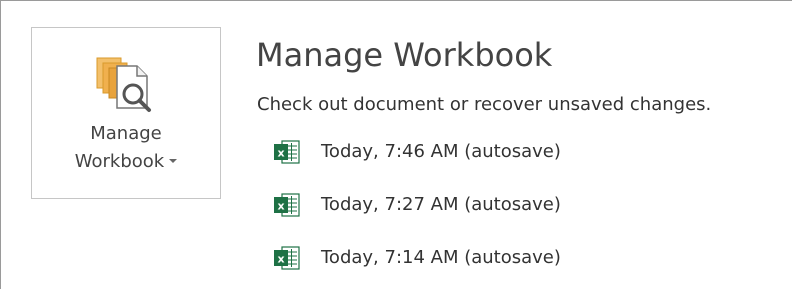 The height and width of the screenshot is (289, 792). Describe the element at coordinates (126, 133) in the screenshot. I see `manage-button-label-line1: Manage` at that location.